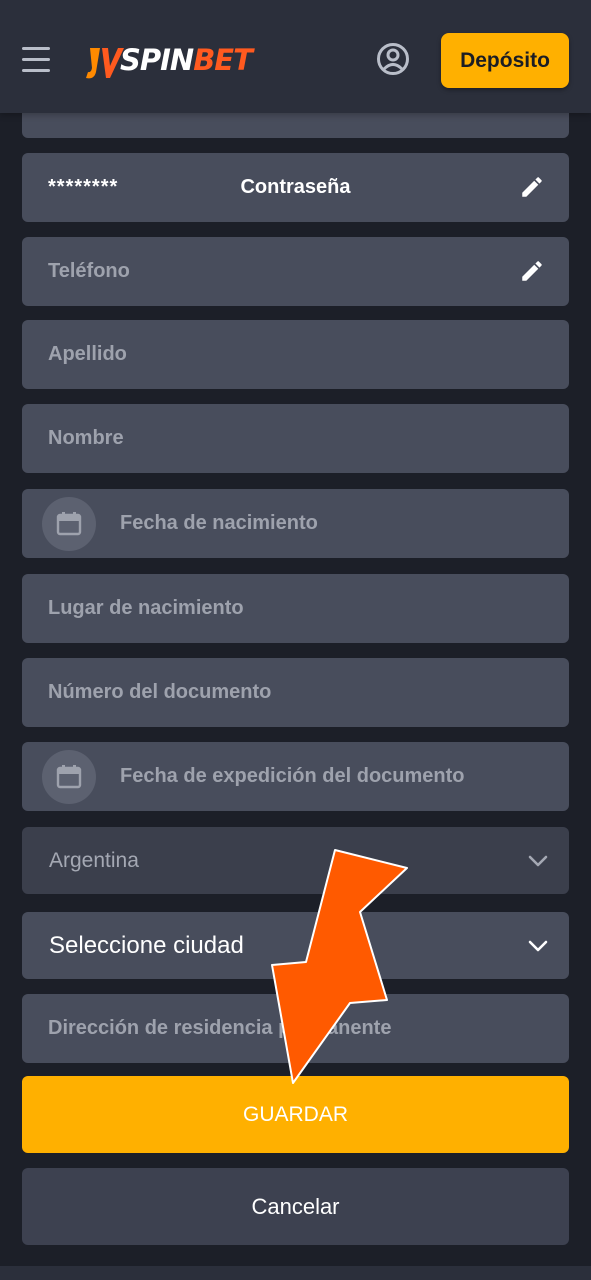 This screenshot has width=591, height=1280. What do you see at coordinates (295, 608) in the screenshot?
I see `birth-place-field: Lugar de nacimiento` at bounding box center [295, 608].